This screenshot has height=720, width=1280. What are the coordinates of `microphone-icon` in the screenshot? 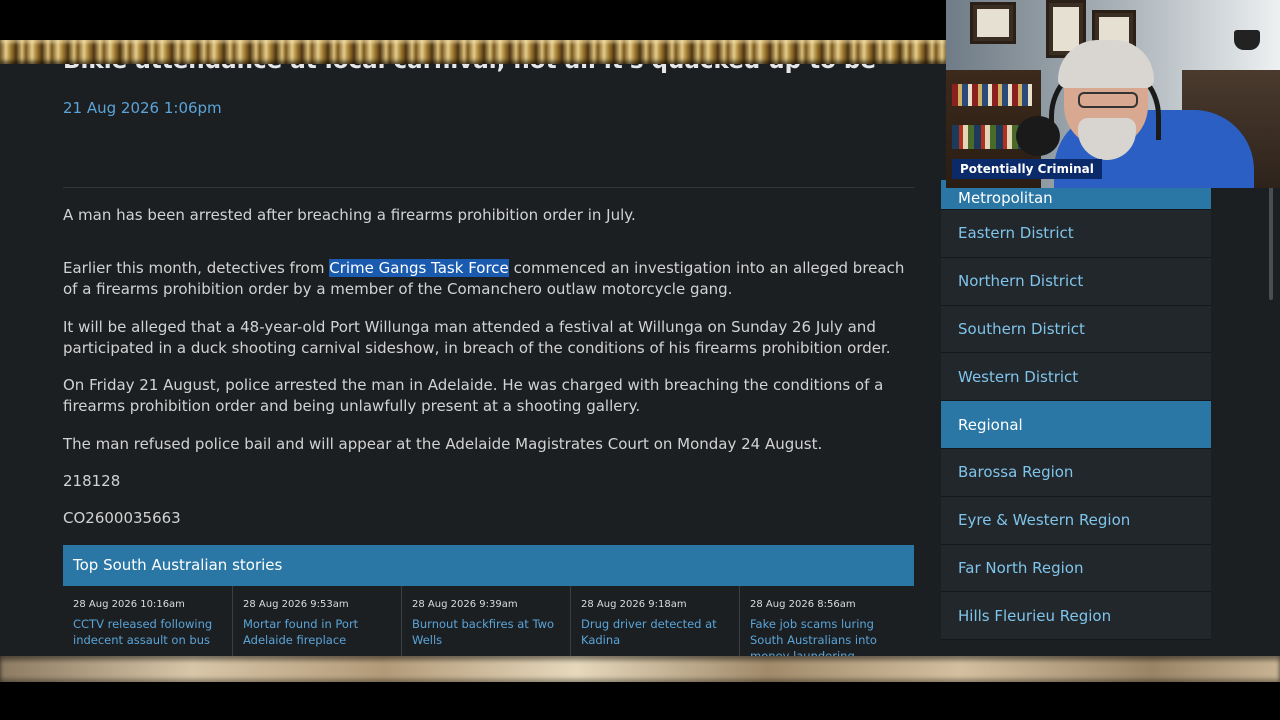 It's located at (1038, 136).